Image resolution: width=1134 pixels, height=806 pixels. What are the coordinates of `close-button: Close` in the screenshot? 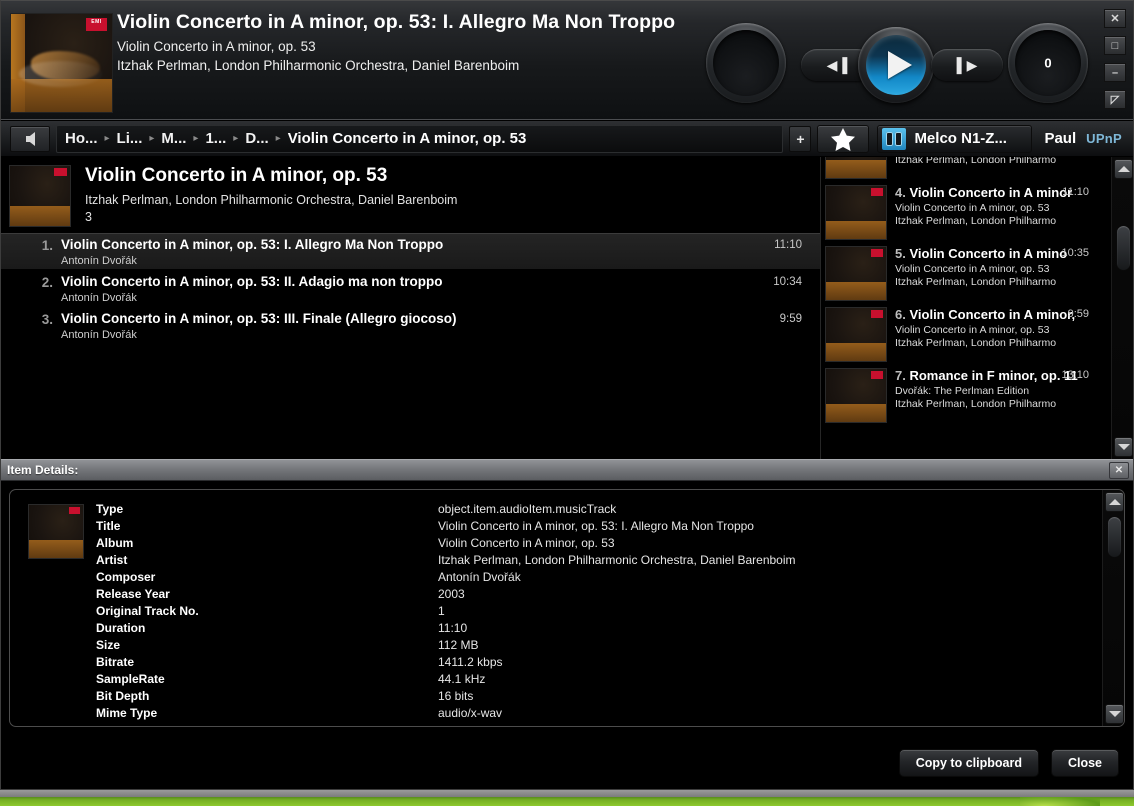 It's located at (1084, 763).